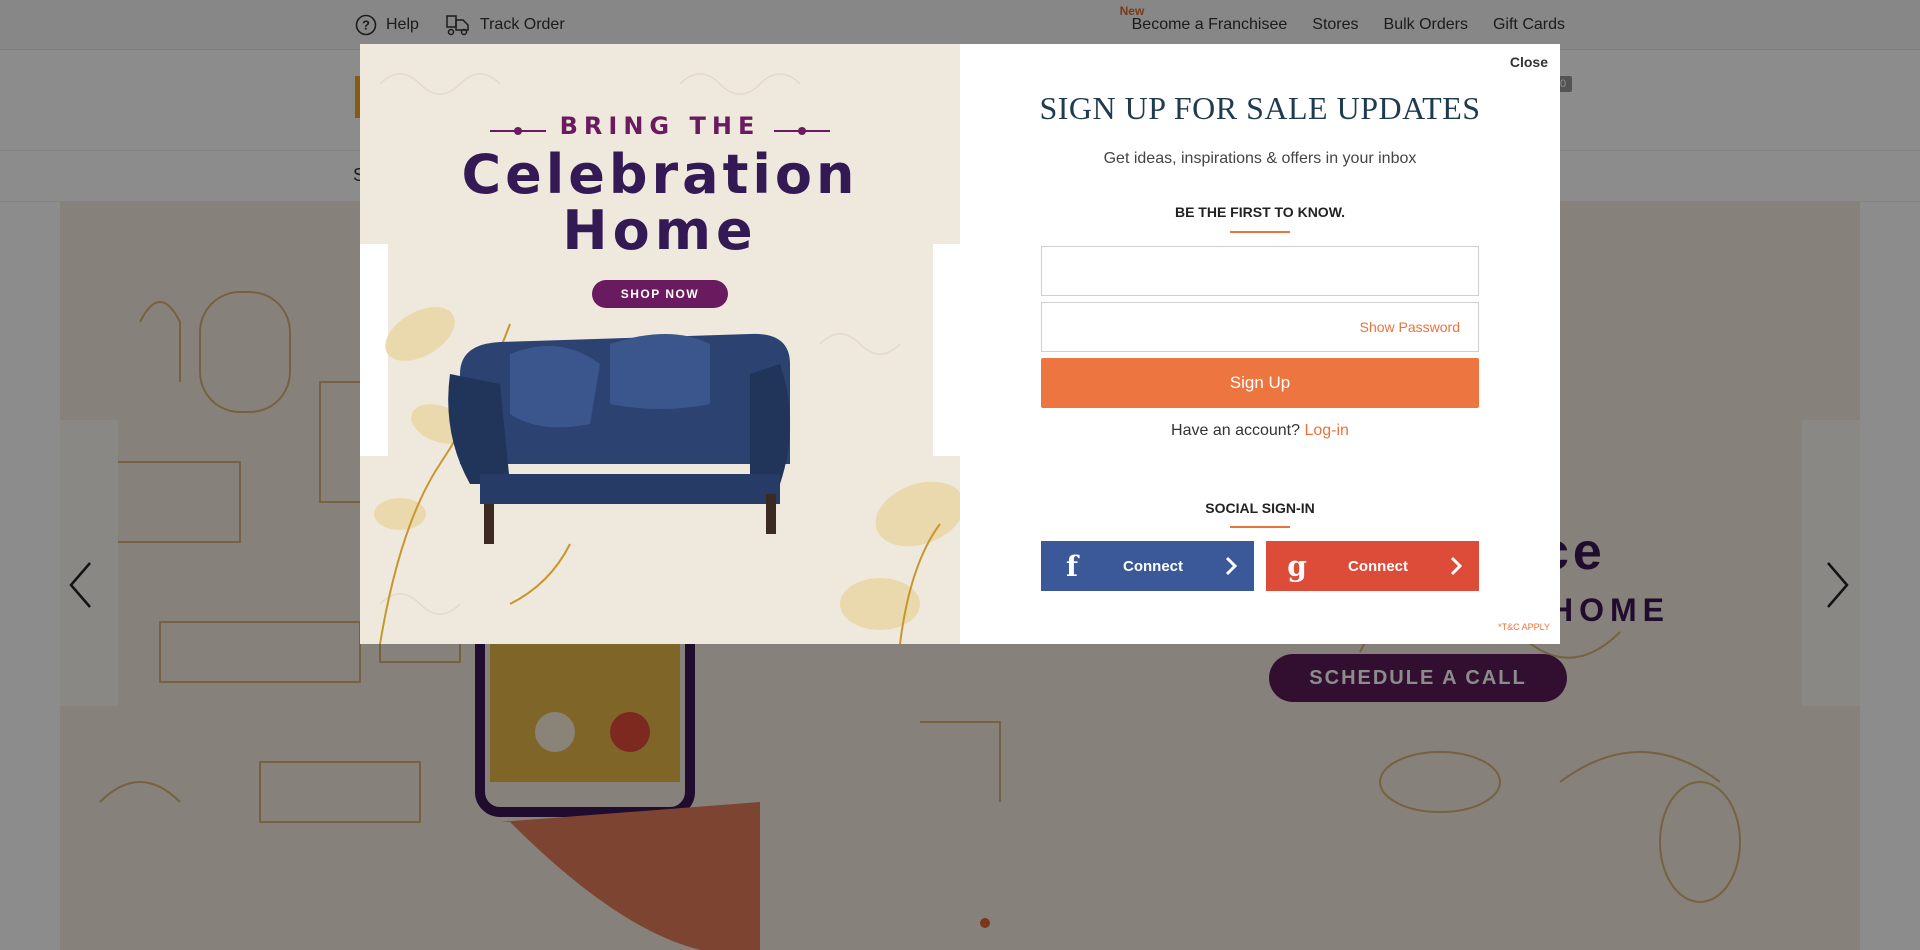 The height and width of the screenshot is (950, 1920). I want to click on be-first-underline, so click(1260, 232).